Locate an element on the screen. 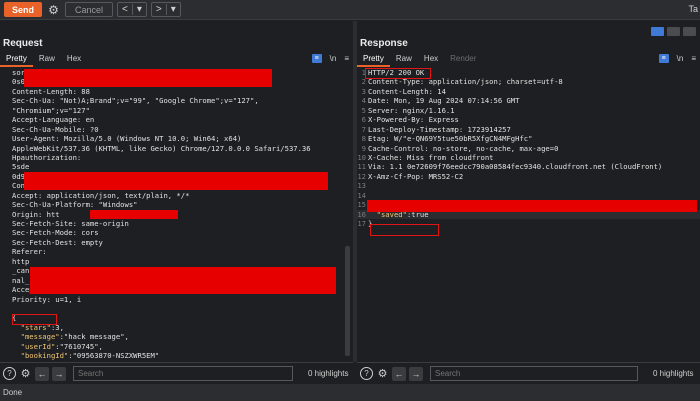  request-tabs: Pretty Raw Hex ≡ \n ≡ is located at coordinates (176, 60).